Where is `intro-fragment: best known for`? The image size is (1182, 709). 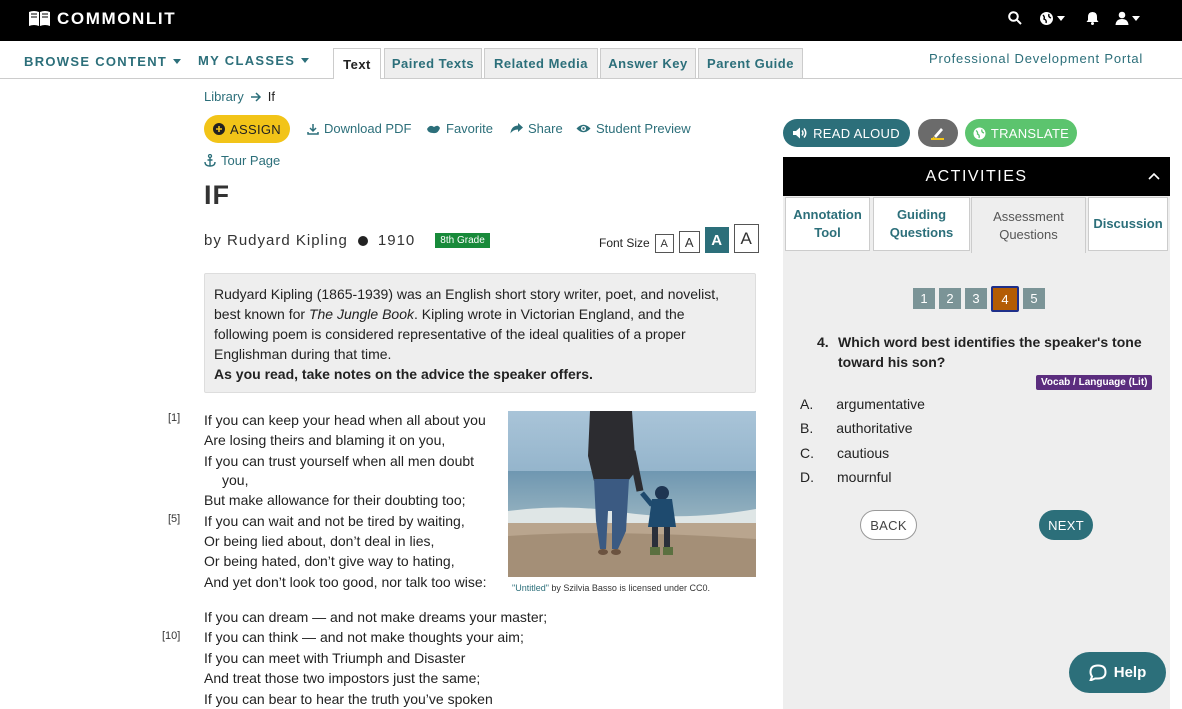 intro-fragment: best known for is located at coordinates (261, 314).